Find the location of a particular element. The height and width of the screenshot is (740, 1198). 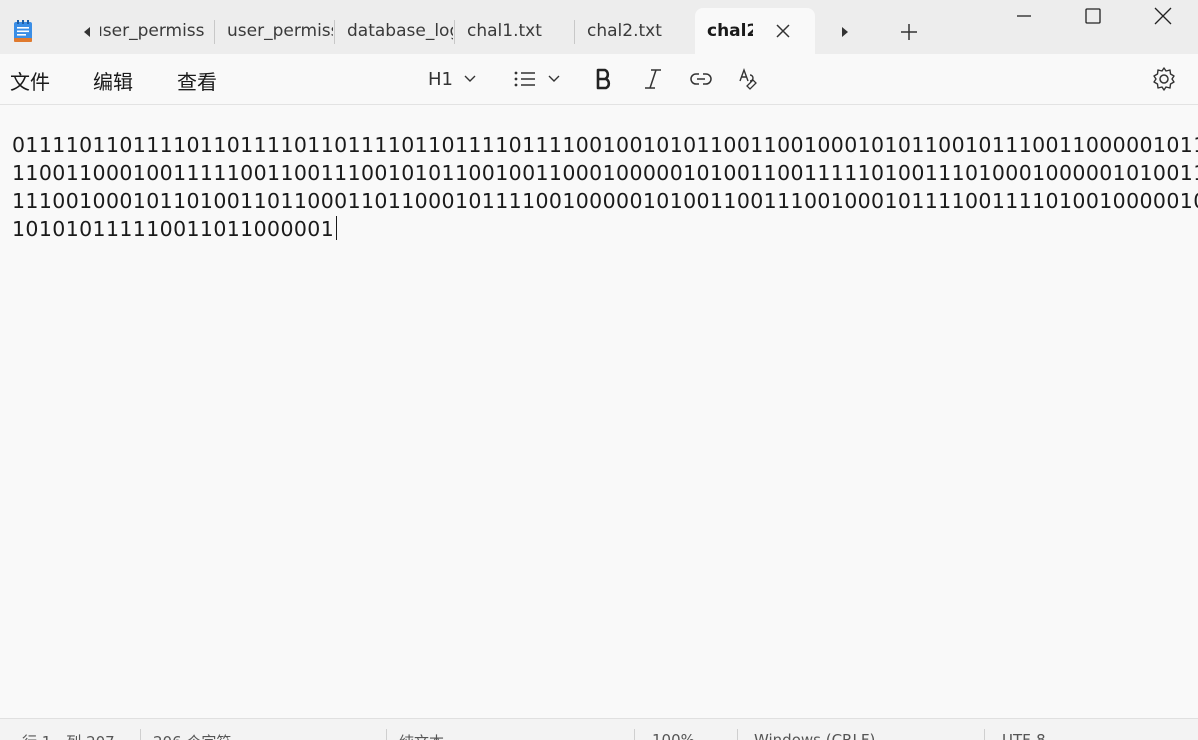

status-format: 纯文本 is located at coordinates (421, 735).